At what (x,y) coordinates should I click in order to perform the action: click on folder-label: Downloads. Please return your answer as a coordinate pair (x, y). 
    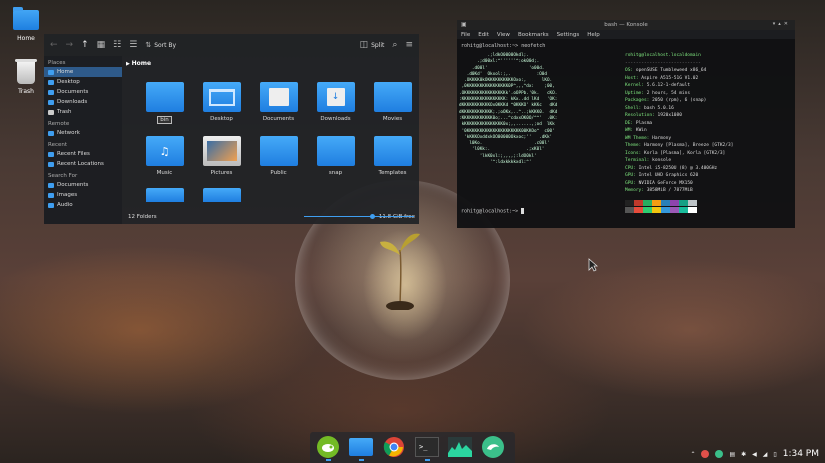
    Looking at the image, I should click on (335, 119).